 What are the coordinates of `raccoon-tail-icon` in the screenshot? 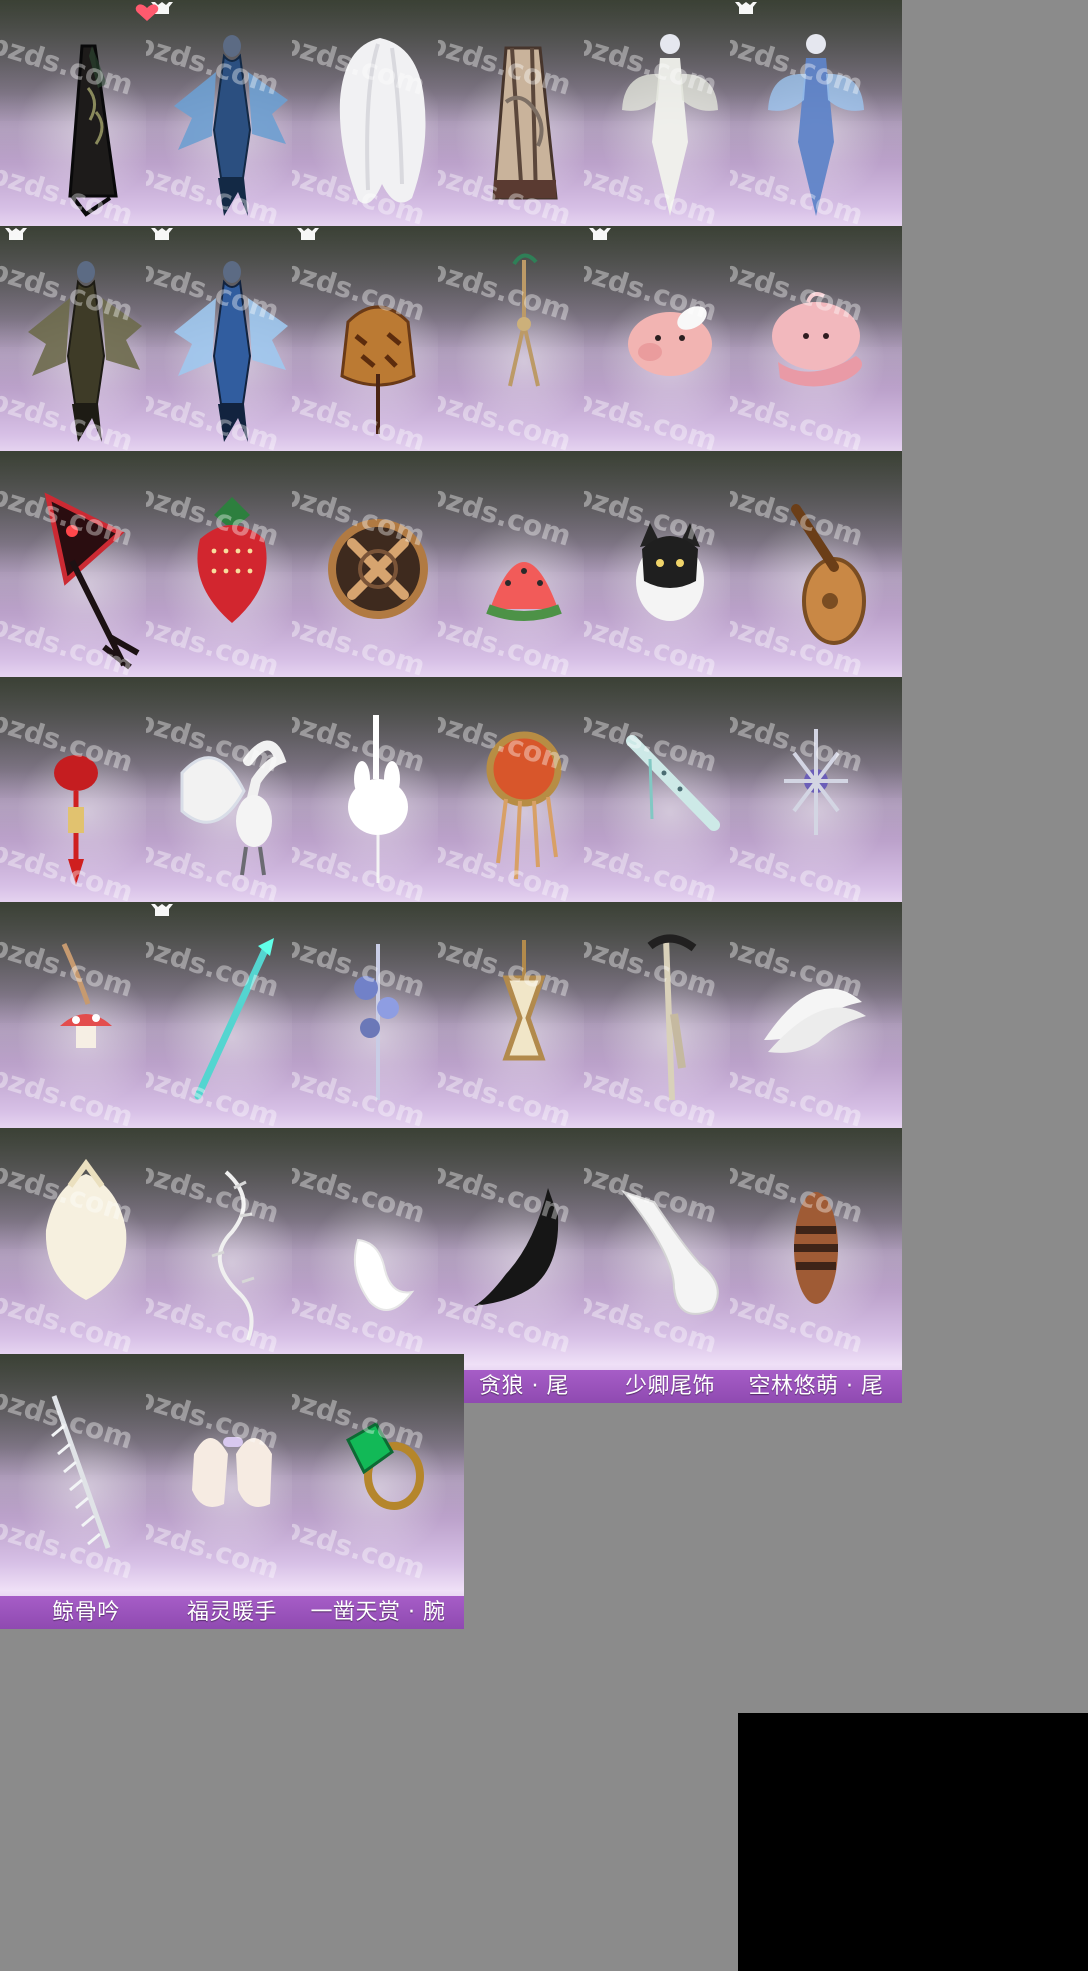 It's located at (816, 1248).